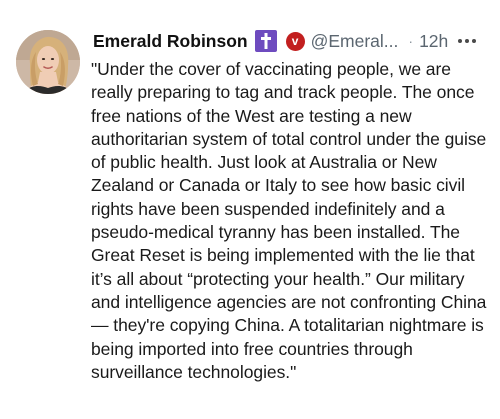 The width and height of the screenshot is (500, 419). I want to click on profile-photo-icon, so click(48, 62).